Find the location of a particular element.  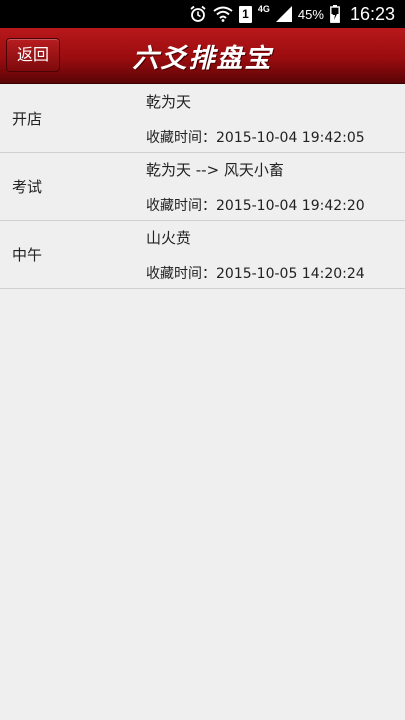

list-item: 中午 山火贲 收藏时间：2015-10-05 14:20:24 is located at coordinates (202, 255).